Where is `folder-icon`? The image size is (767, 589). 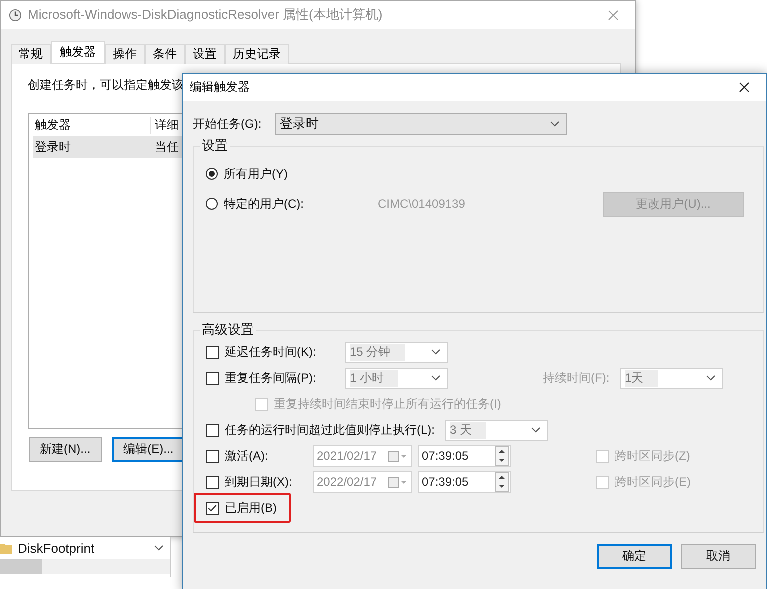 folder-icon is located at coordinates (6, 548).